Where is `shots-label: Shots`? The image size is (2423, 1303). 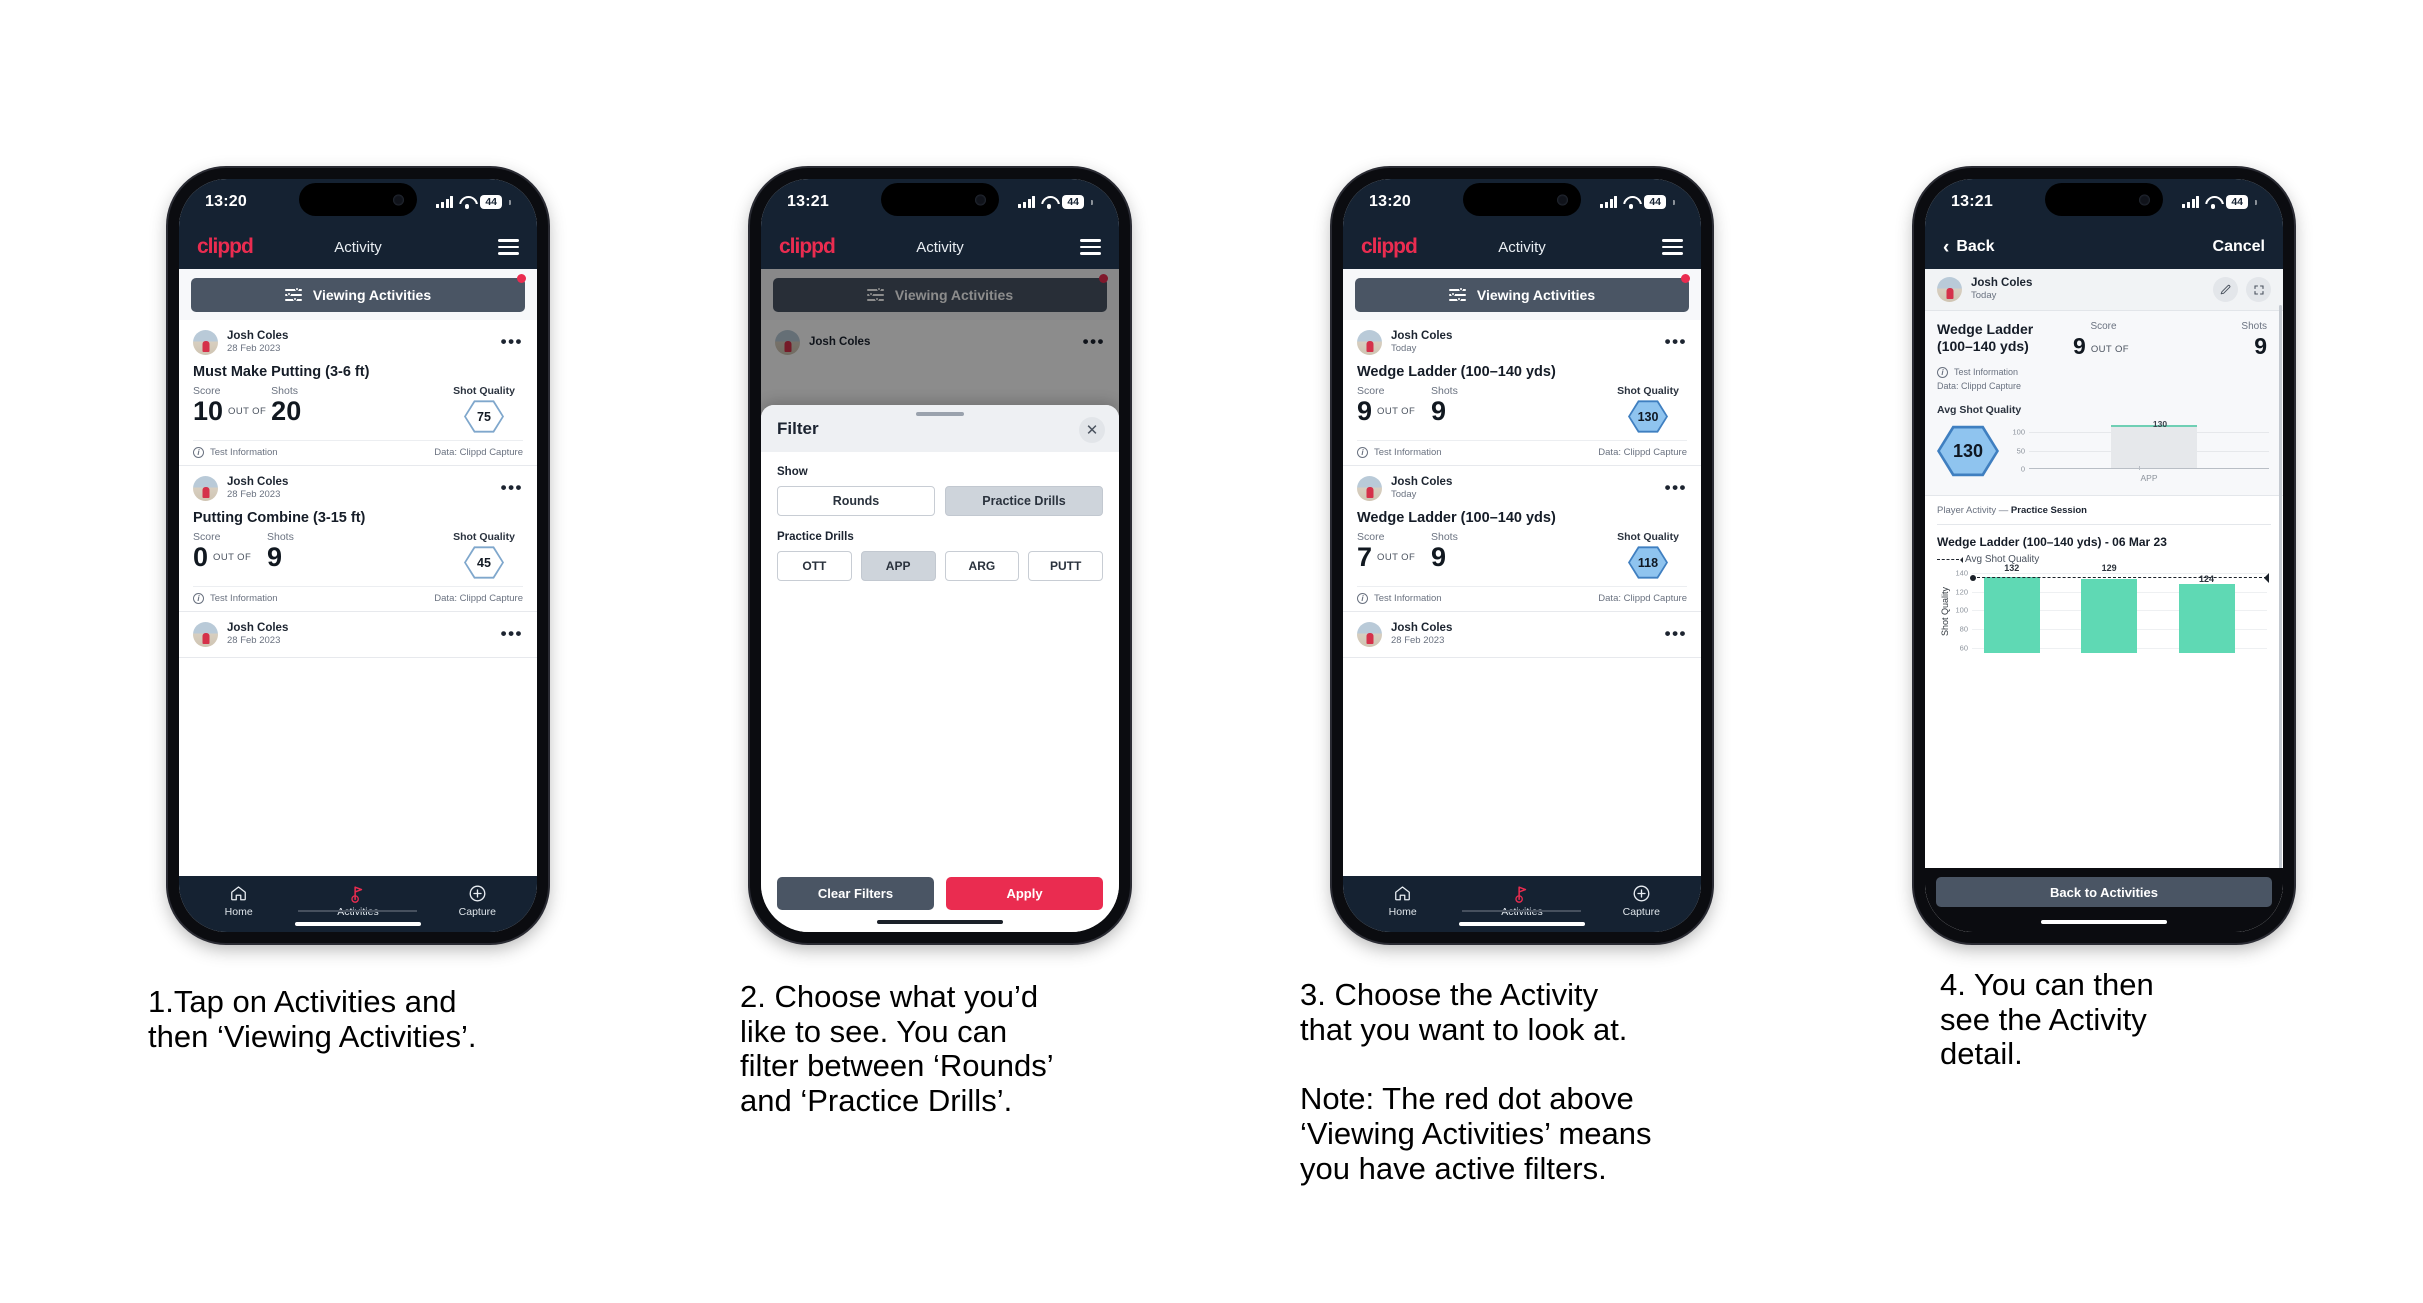 shots-label: Shots is located at coordinates (1444, 537).